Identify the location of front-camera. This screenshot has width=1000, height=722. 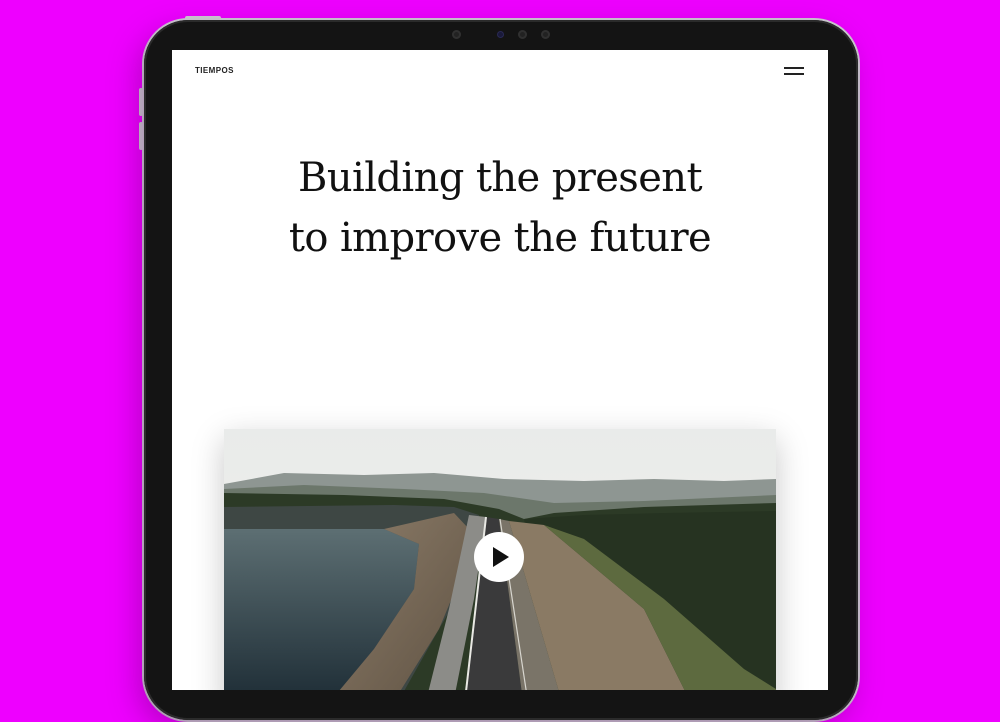
(522, 34).